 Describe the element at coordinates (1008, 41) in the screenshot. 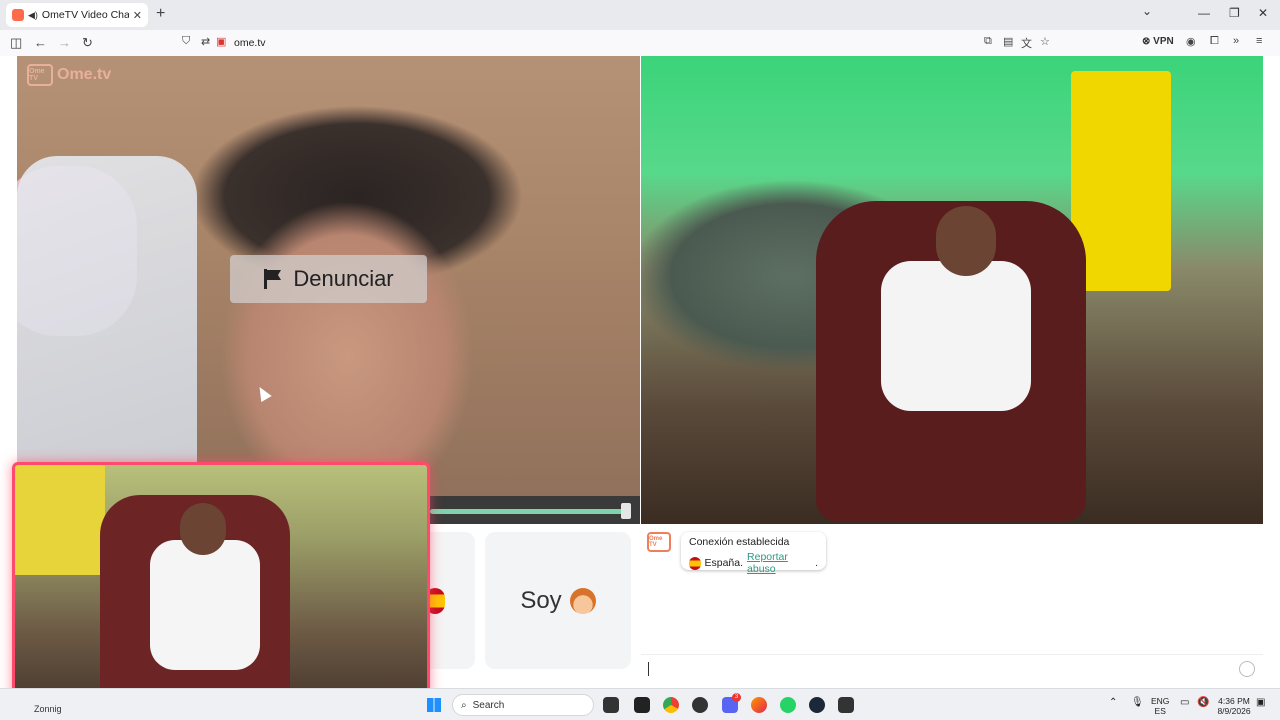

I see `reader-icon: ▤` at that location.